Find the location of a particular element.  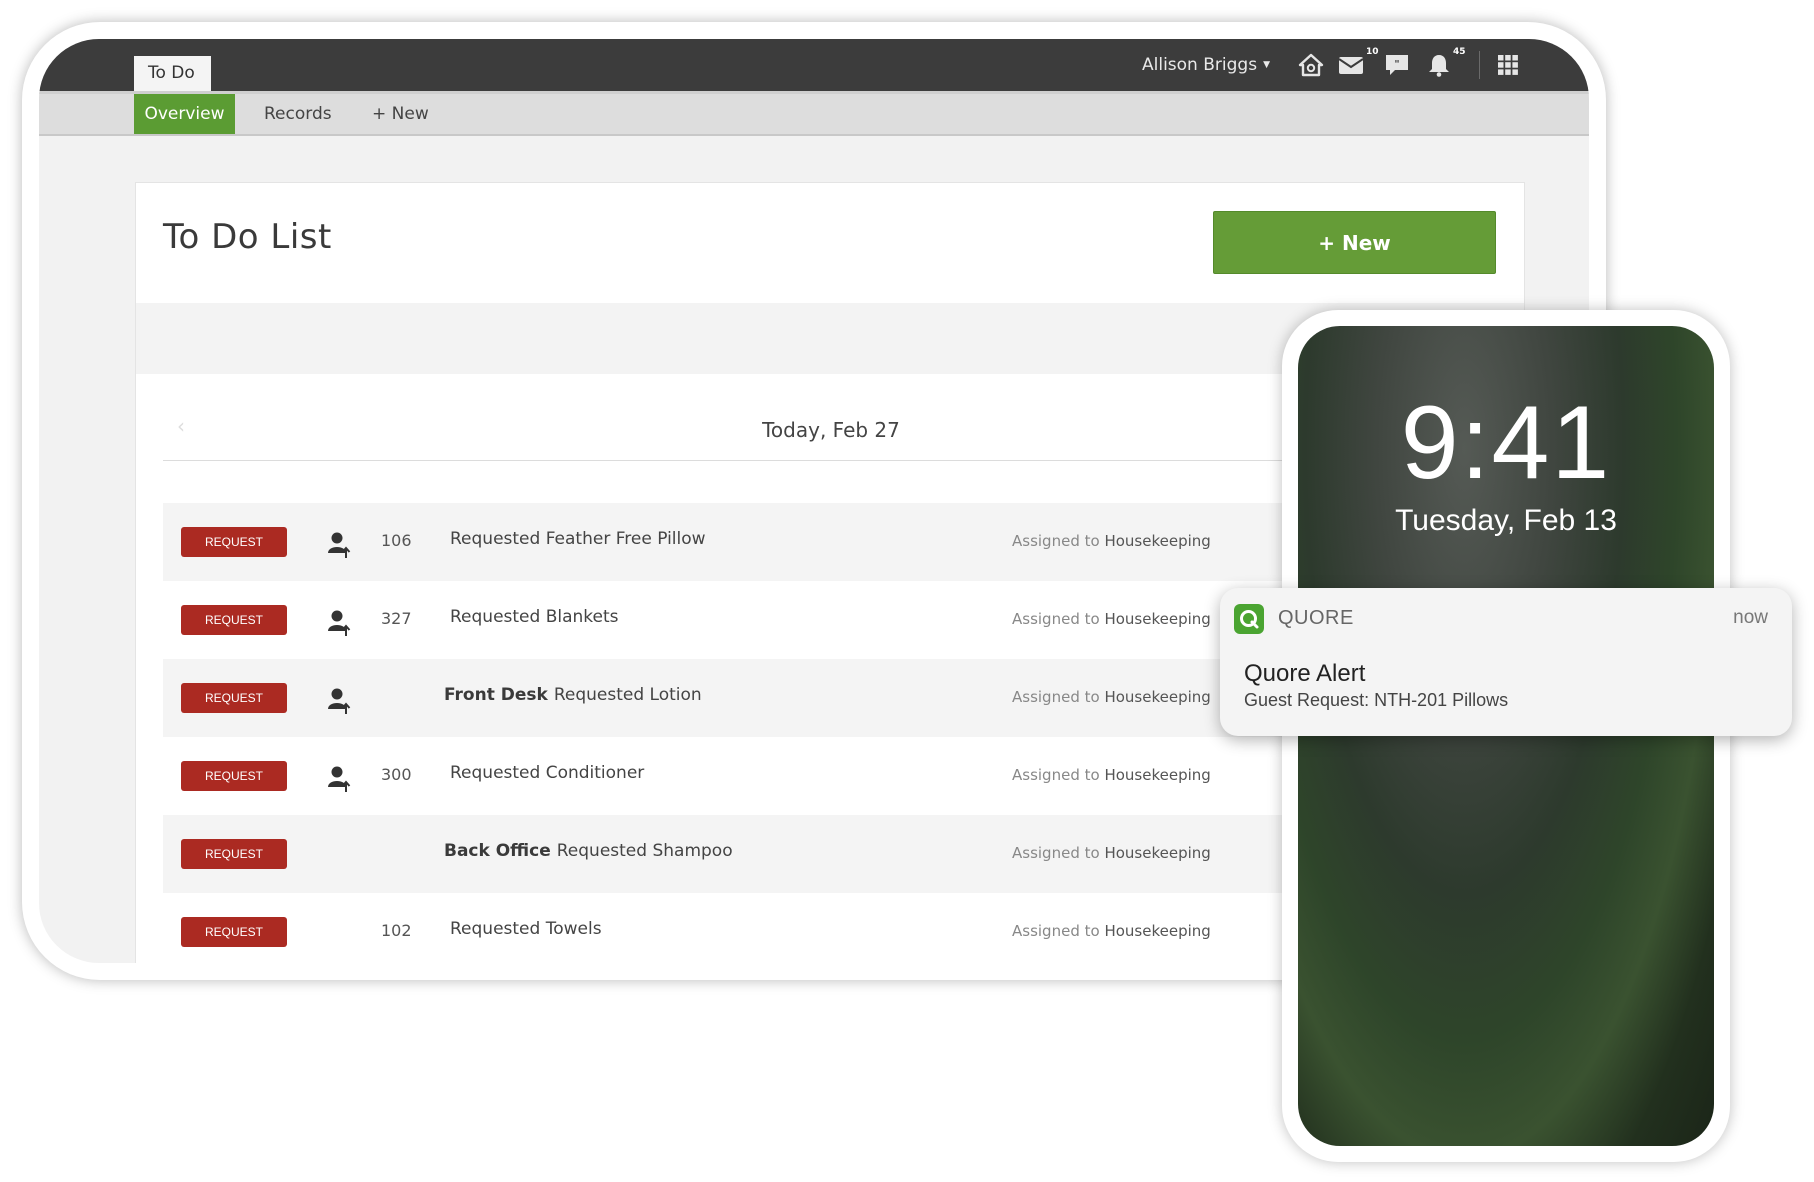

tab-new: + New is located at coordinates (400, 114).